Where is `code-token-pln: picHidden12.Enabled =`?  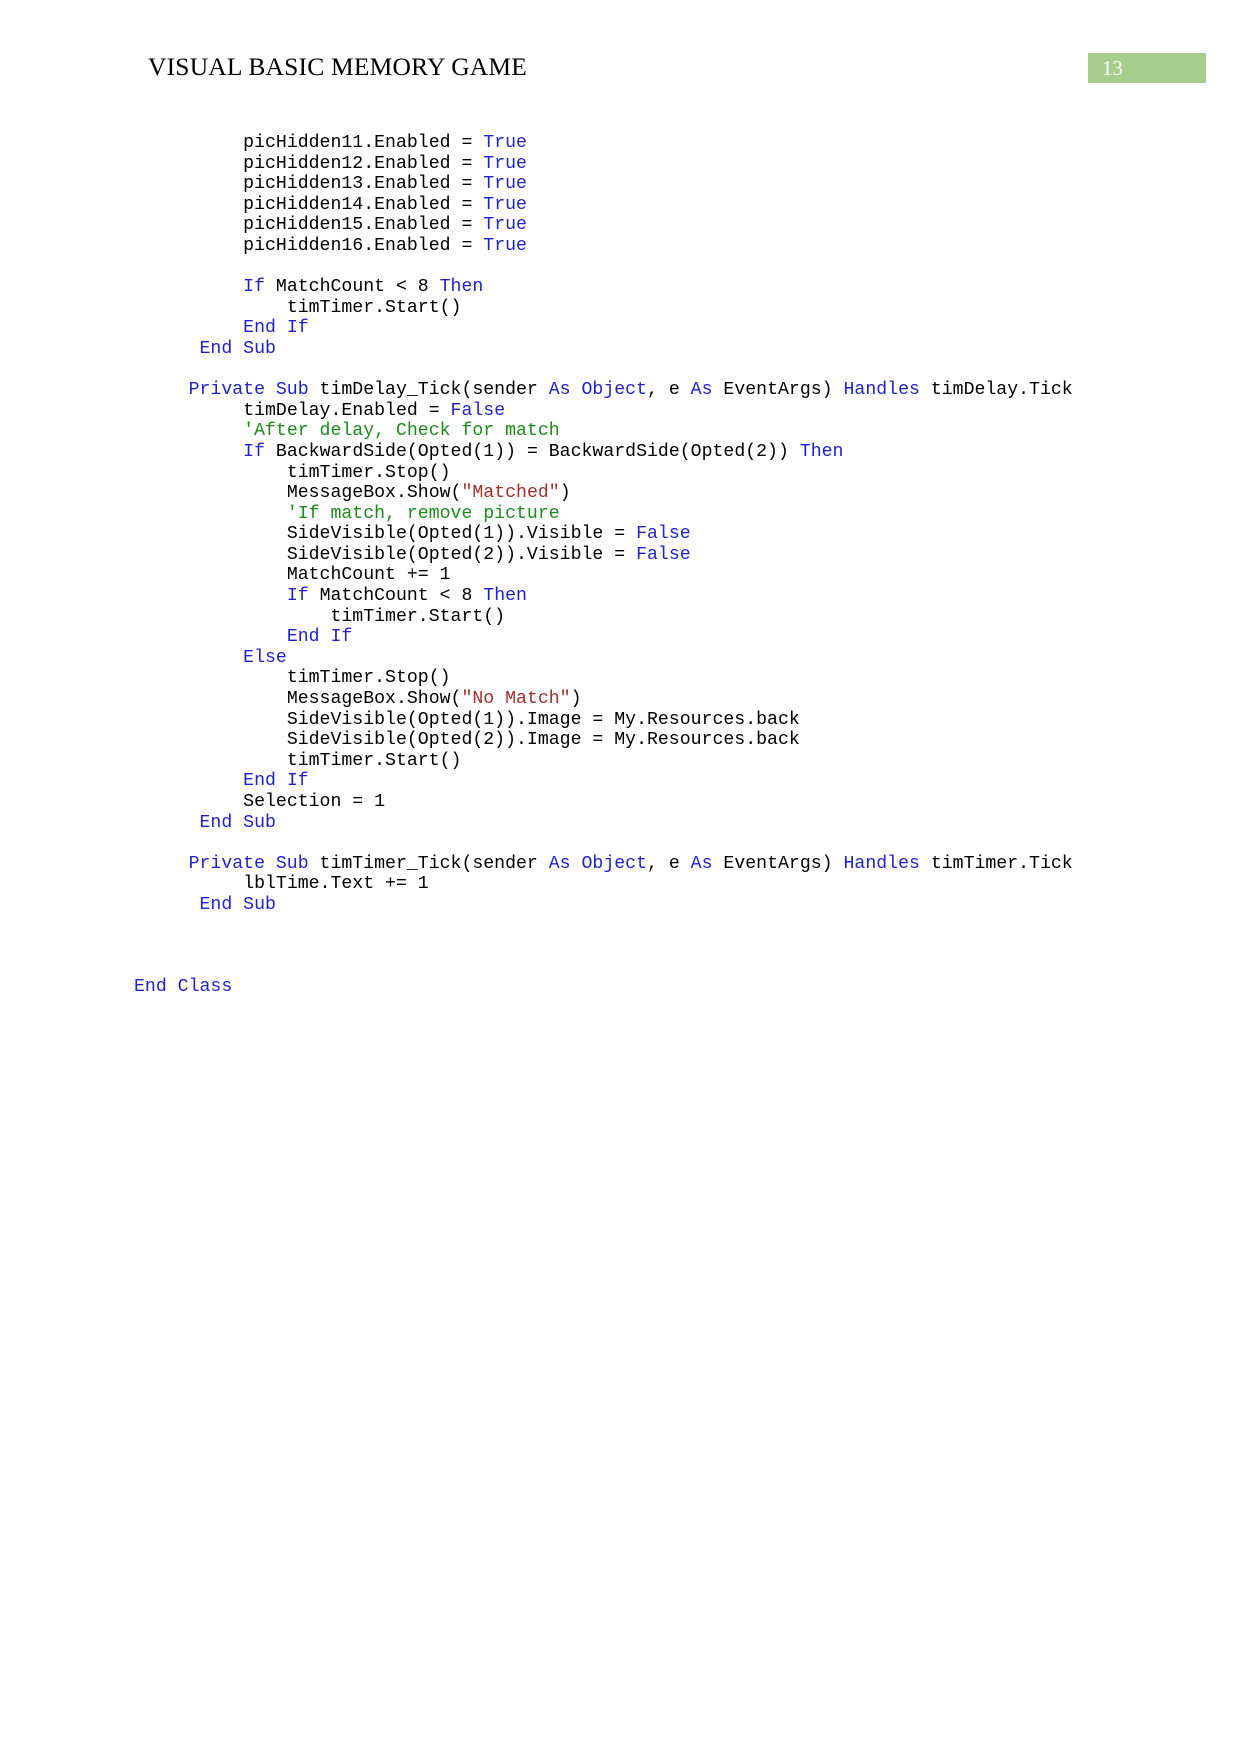 code-token-pln: picHidden12.Enabled = is located at coordinates (363, 163).